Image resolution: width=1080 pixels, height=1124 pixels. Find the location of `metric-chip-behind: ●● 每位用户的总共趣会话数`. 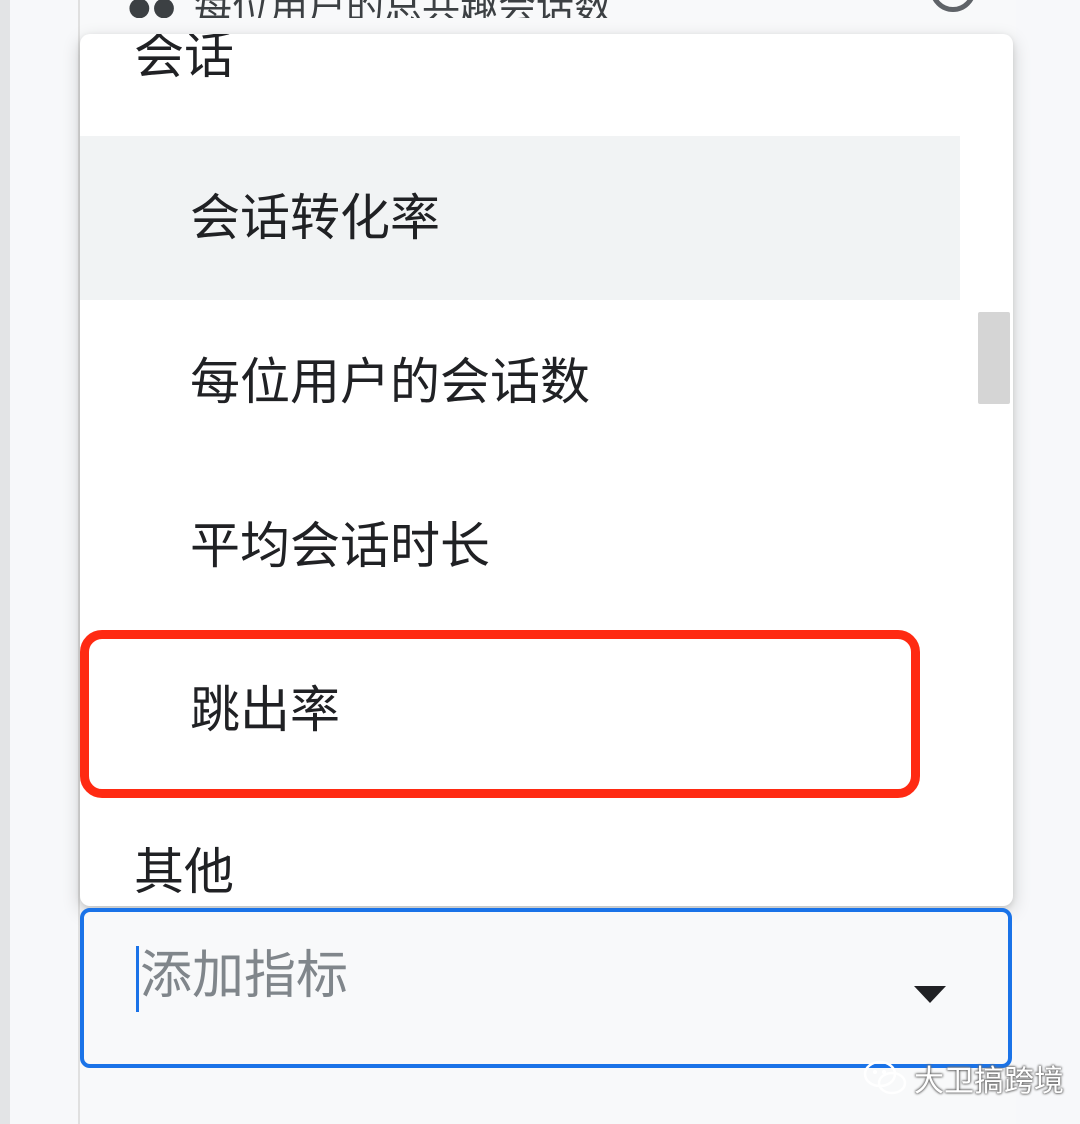

metric-chip-behind: ●● 每位用户的总共趣会话数 is located at coordinates (560, 9).